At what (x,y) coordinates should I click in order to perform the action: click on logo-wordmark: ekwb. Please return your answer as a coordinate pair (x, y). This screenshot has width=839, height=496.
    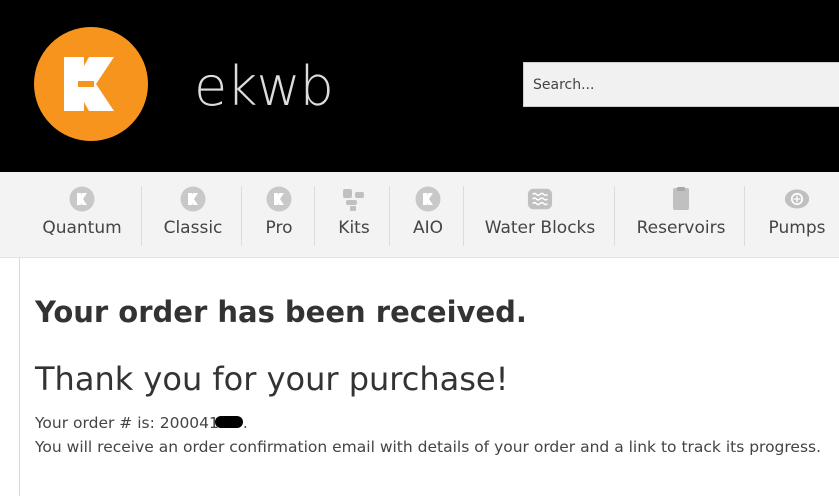
    Looking at the image, I should click on (264, 86).